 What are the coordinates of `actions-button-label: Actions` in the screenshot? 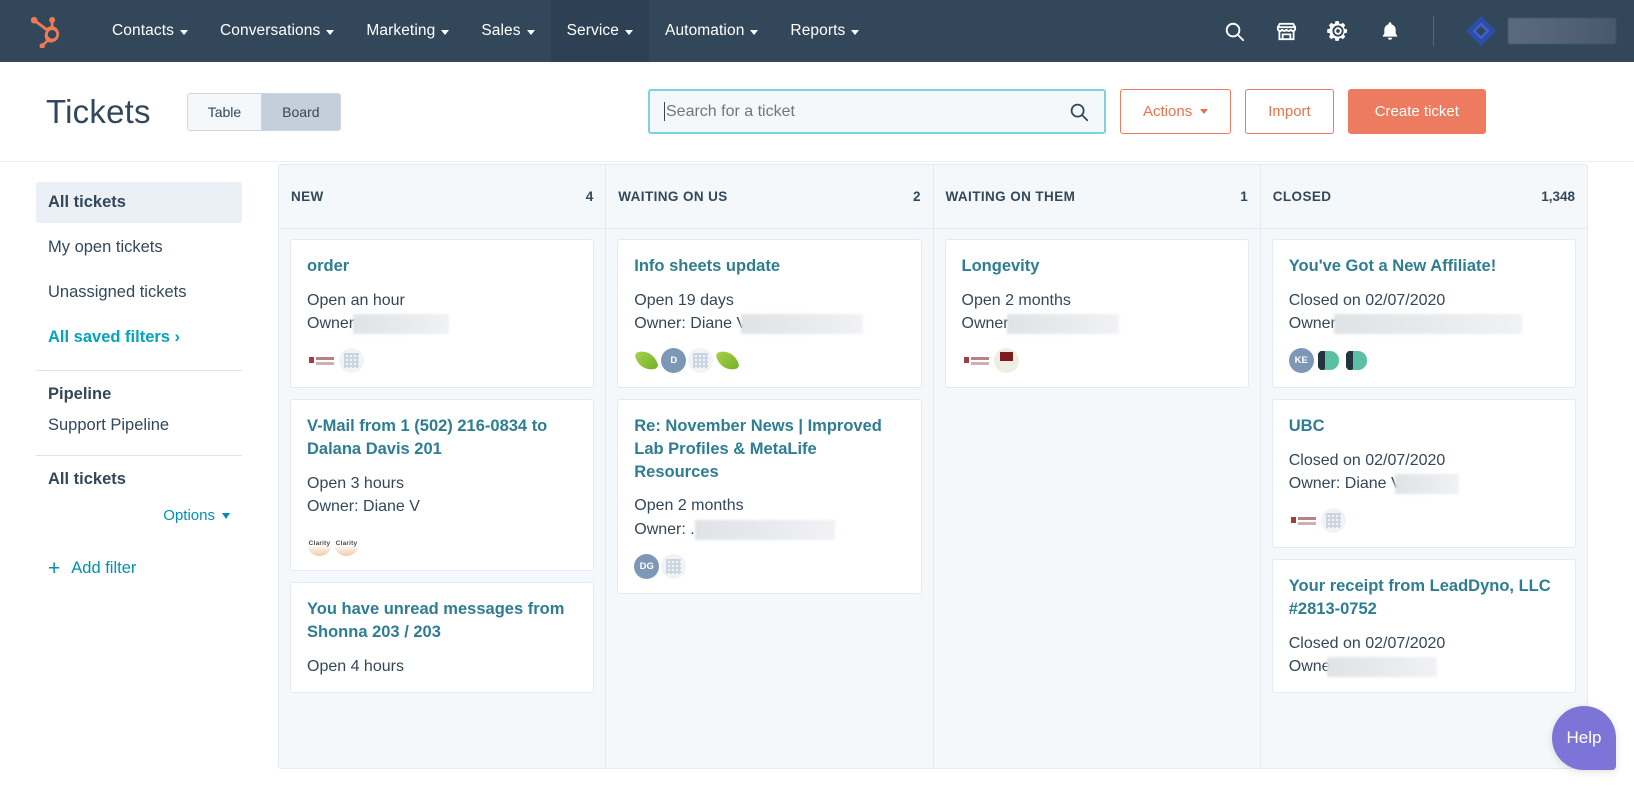 It's located at (1168, 111).